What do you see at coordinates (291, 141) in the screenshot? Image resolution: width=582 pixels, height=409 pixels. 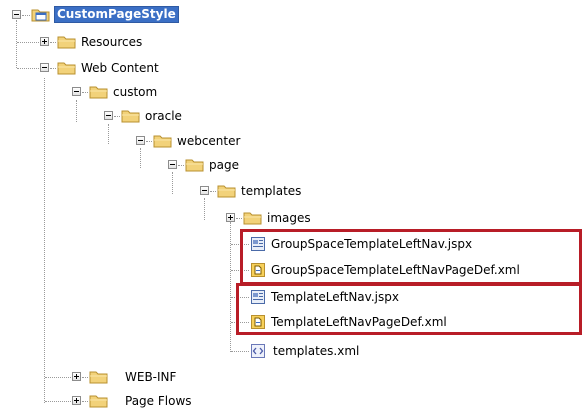 I see `tree-node-webcenter: webcenter` at bounding box center [291, 141].